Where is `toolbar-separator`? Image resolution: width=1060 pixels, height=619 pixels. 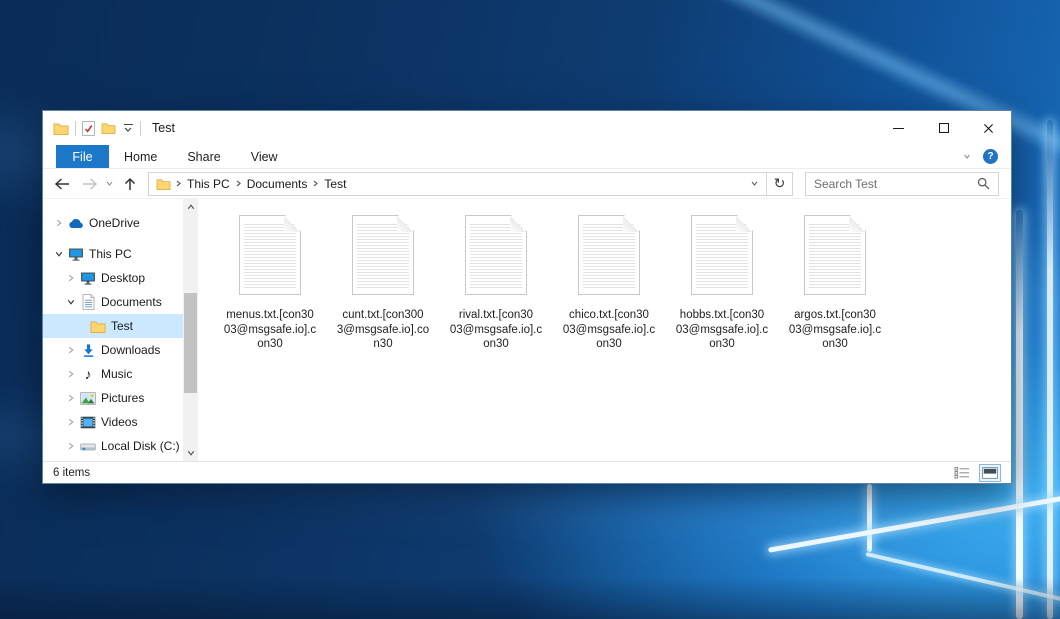 toolbar-separator is located at coordinates (140, 128).